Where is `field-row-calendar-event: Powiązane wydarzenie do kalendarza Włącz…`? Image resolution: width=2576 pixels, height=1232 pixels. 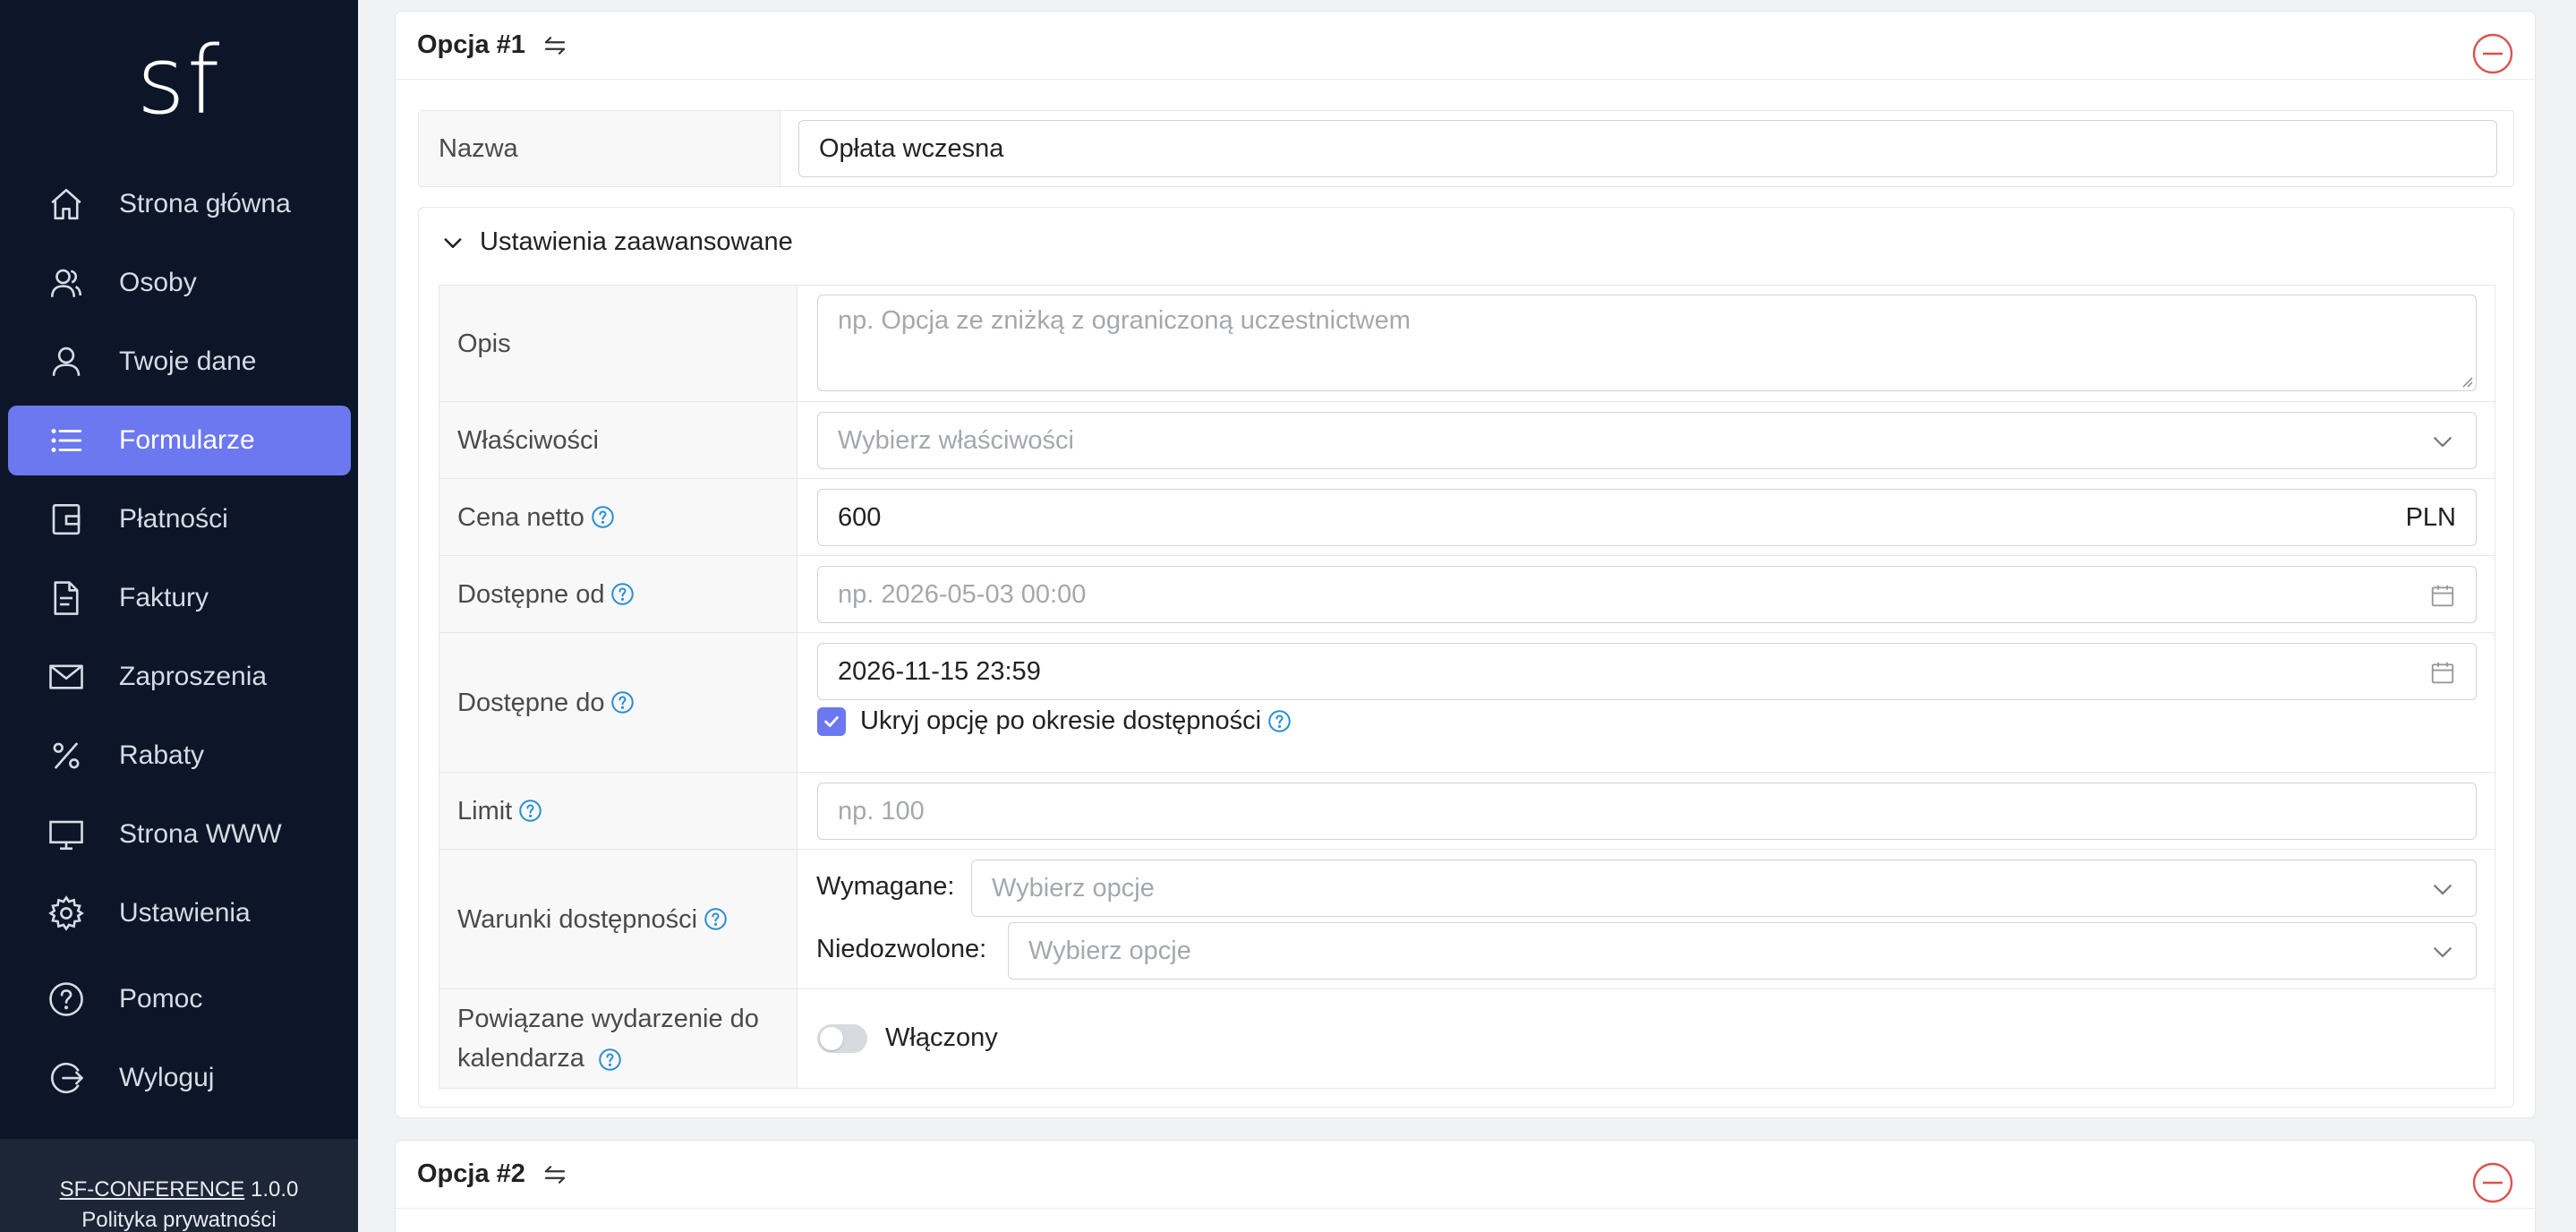 field-row-calendar-event: Powiązane wydarzenie do kalendarza Włącz… is located at coordinates (1467, 1038).